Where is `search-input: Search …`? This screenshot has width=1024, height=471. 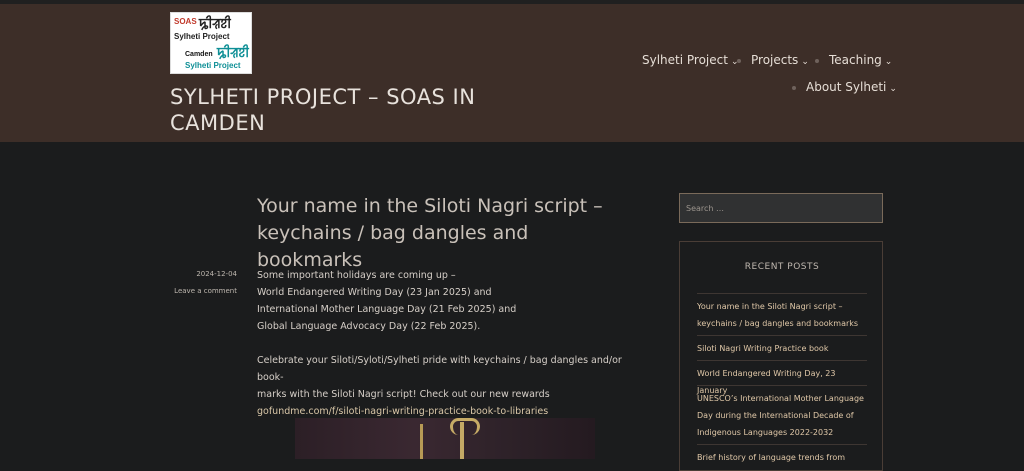
search-input: Search … is located at coordinates (781, 208).